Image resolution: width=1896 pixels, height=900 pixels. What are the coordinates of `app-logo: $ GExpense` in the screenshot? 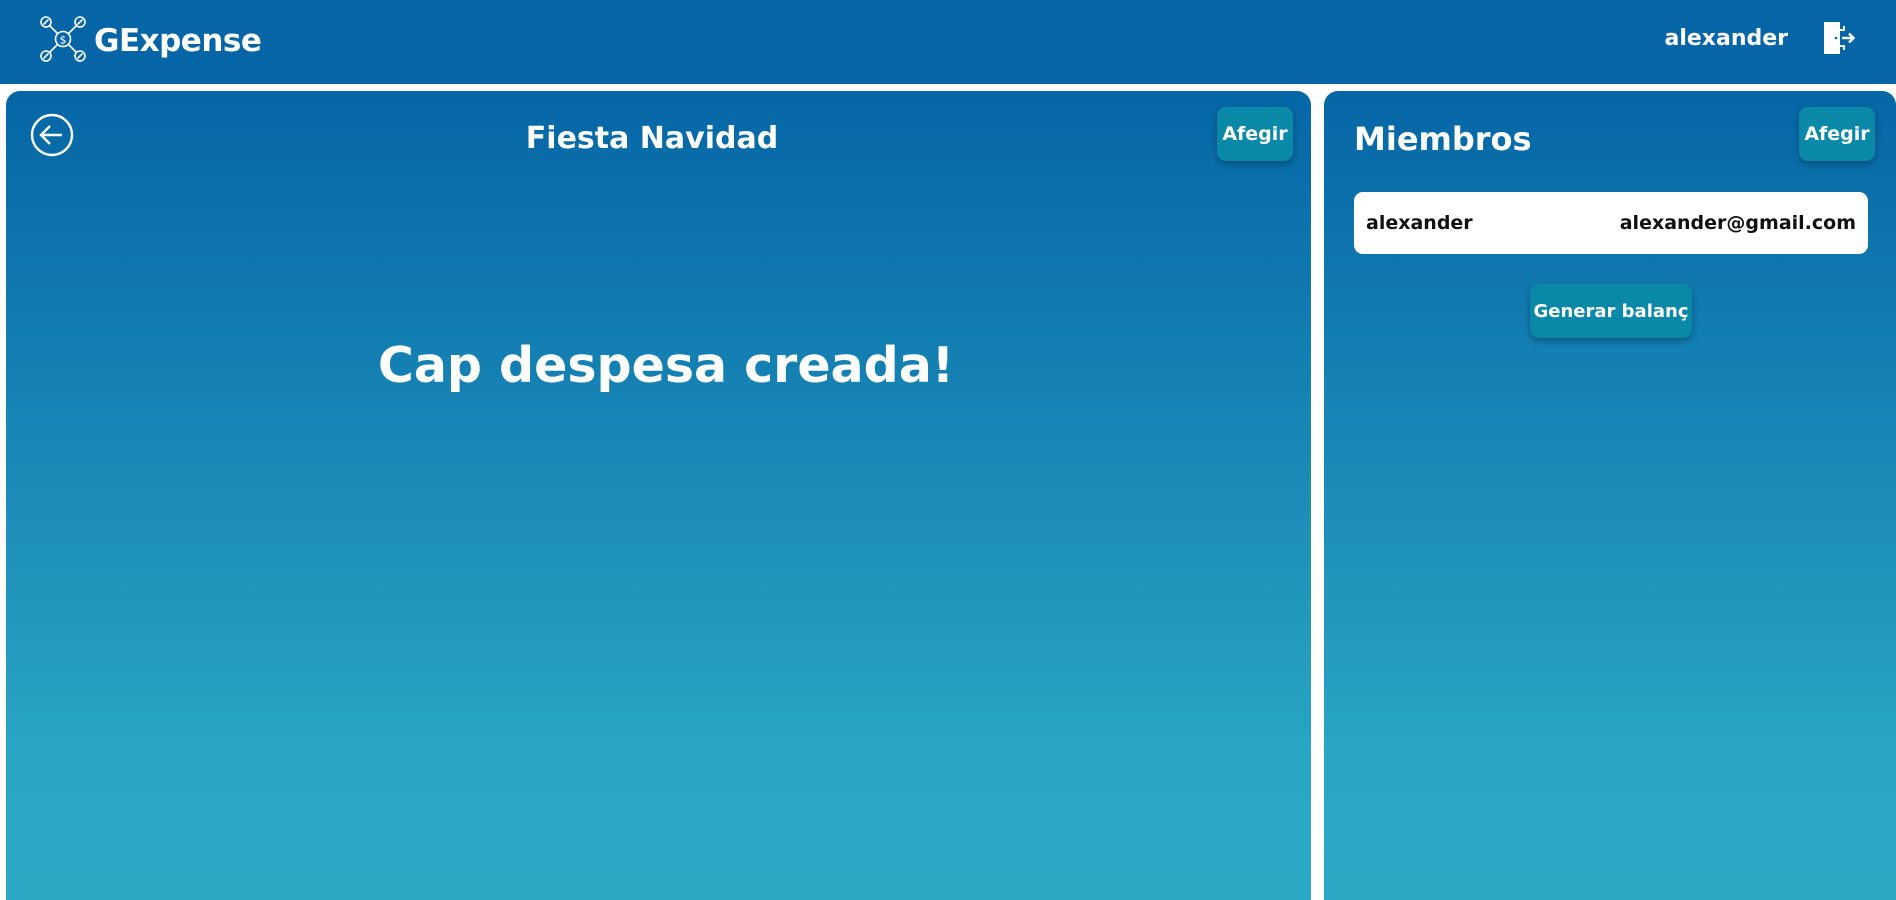 It's located at (150, 41).